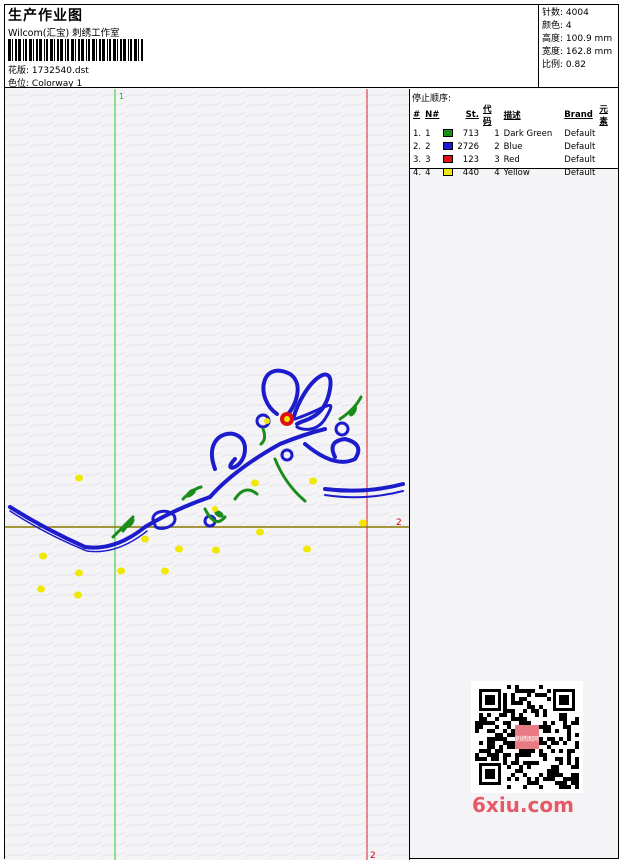 This screenshot has width=620, height=861. What do you see at coordinates (428, 133) in the screenshot?
I see `stop-needle: 1` at bounding box center [428, 133].